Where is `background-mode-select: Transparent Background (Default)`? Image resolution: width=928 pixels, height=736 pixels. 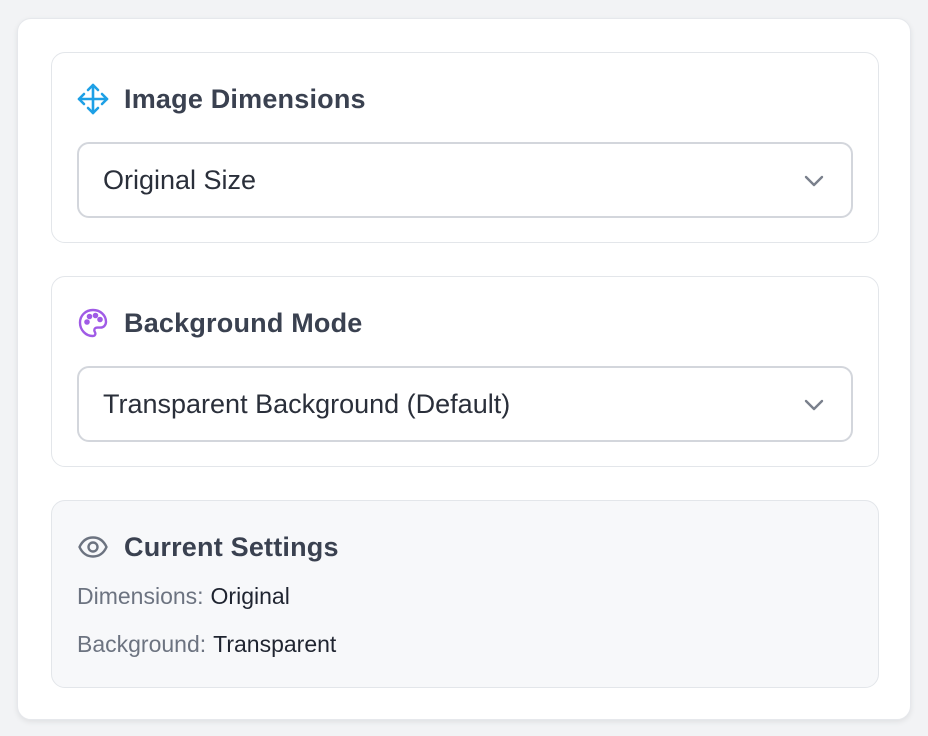
background-mode-select: Transparent Background (Default) is located at coordinates (465, 404).